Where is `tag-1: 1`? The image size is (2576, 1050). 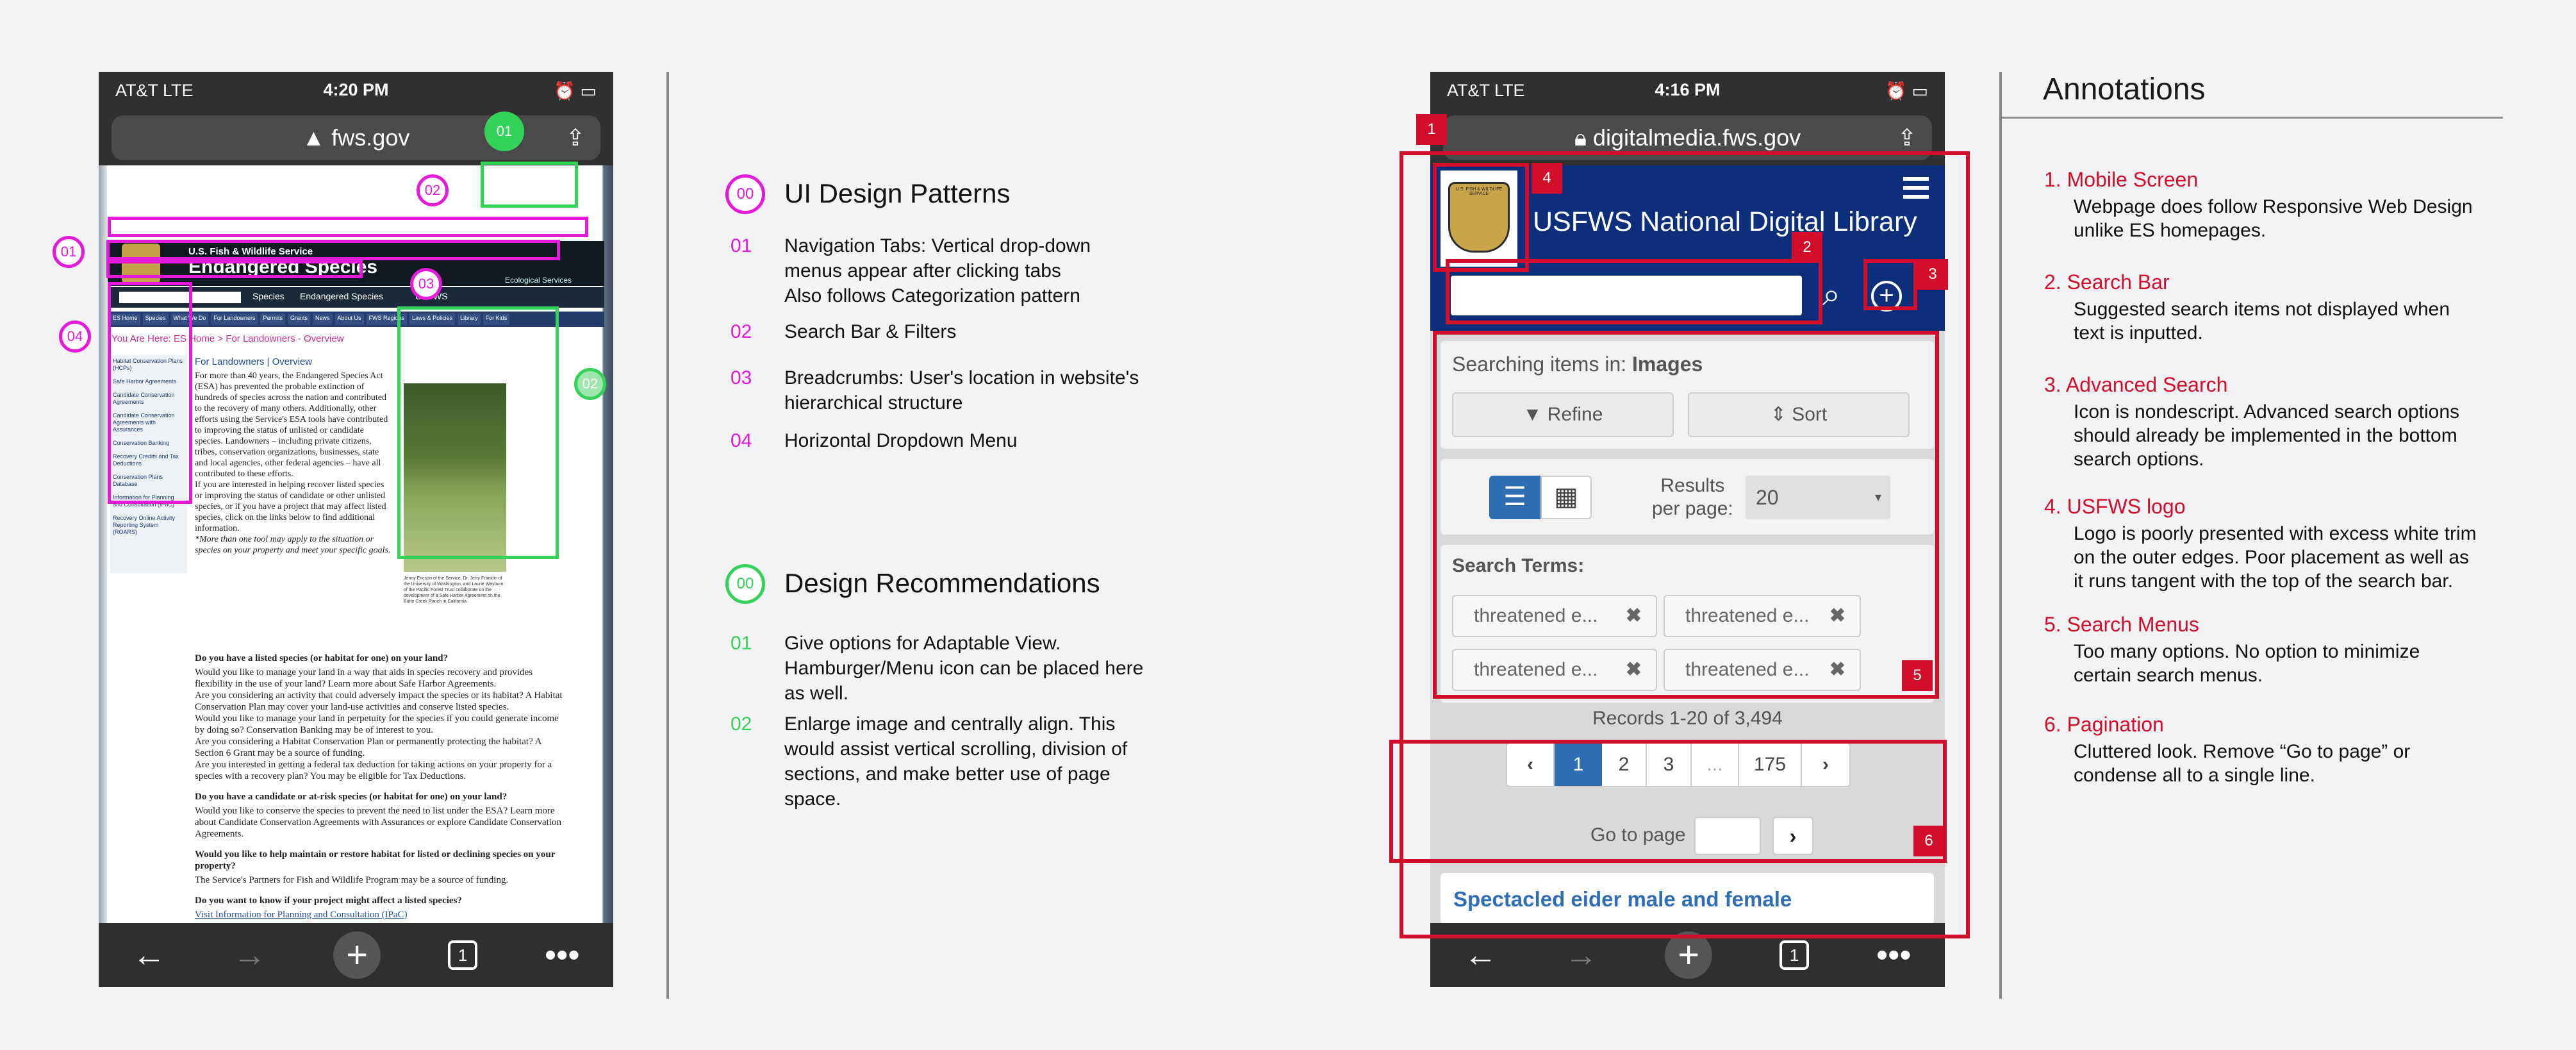 tag-1: 1 is located at coordinates (1431, 130).